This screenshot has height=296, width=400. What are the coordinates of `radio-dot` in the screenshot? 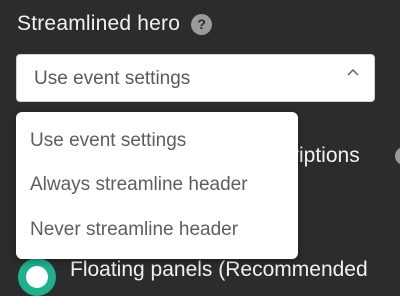 It's located at (37, 277).